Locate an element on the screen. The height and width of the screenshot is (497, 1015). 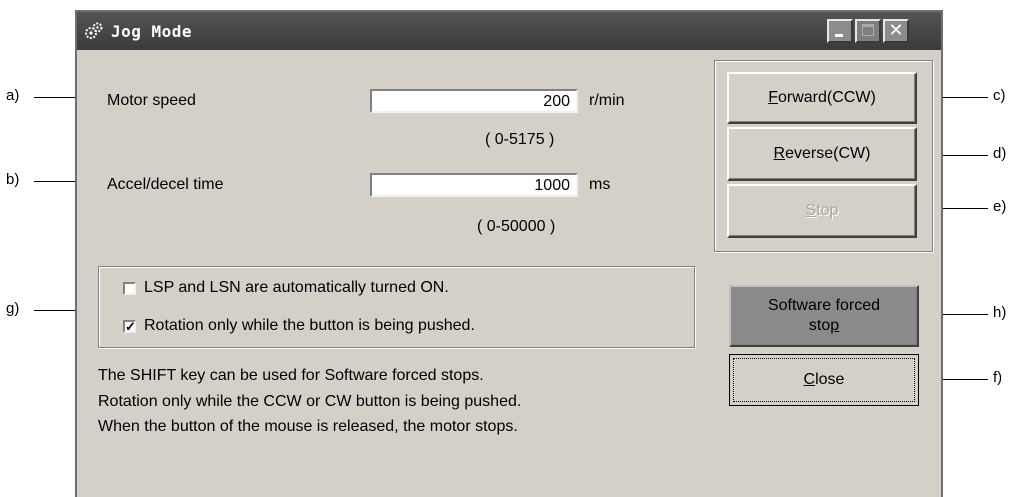
reverse-cw-button: Reverse(CW) is located at coordinates (822, 154).